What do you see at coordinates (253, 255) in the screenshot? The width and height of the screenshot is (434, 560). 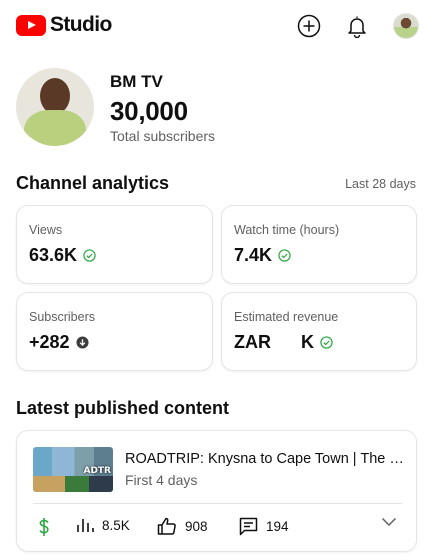 I see `watch-time-value: 7.4K` at bounding box center [253, 255].